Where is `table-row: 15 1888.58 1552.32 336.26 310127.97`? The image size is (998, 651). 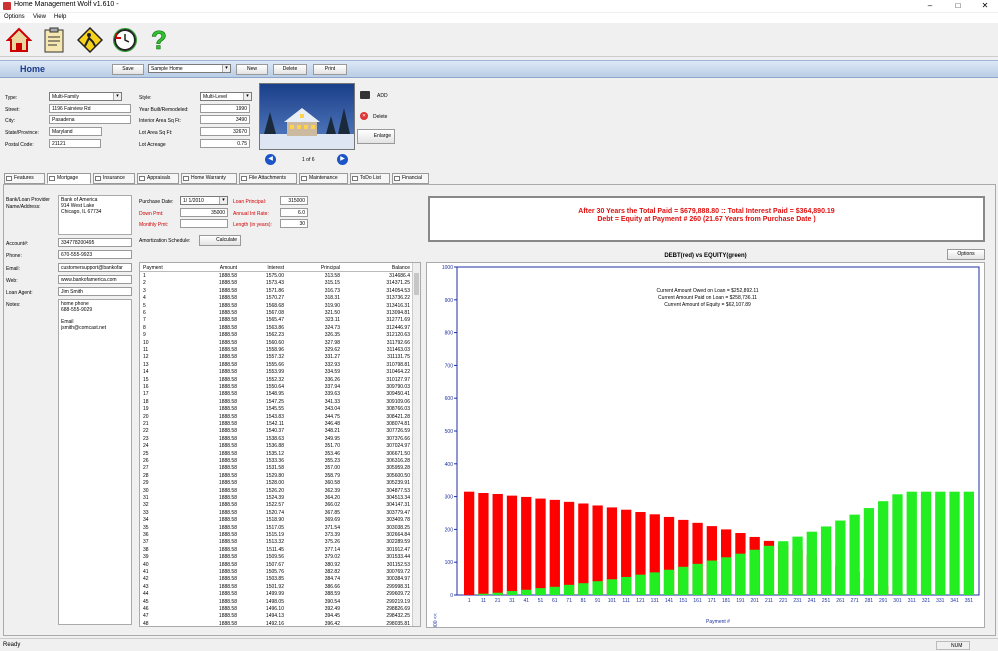
table-row: 15 1888.58 1552.32 336.26 310127.97 is located at coordinates (277, 380).